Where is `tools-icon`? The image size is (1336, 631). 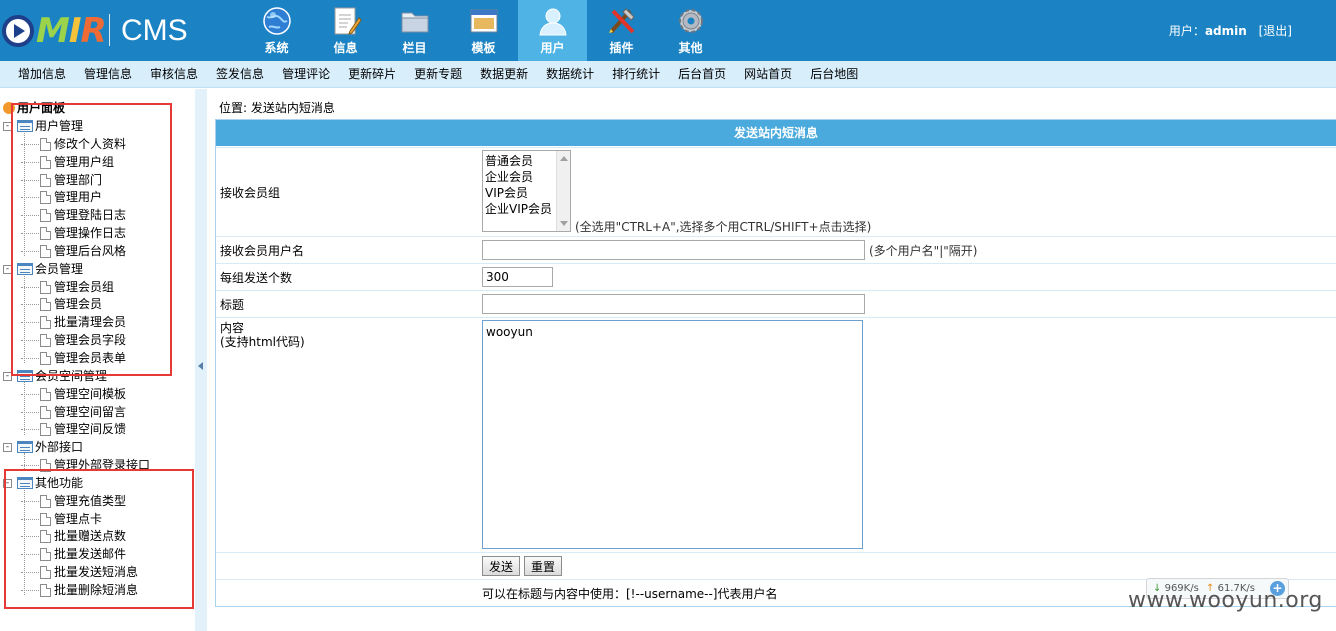 tools-icon is located at coordinates (621, 21).